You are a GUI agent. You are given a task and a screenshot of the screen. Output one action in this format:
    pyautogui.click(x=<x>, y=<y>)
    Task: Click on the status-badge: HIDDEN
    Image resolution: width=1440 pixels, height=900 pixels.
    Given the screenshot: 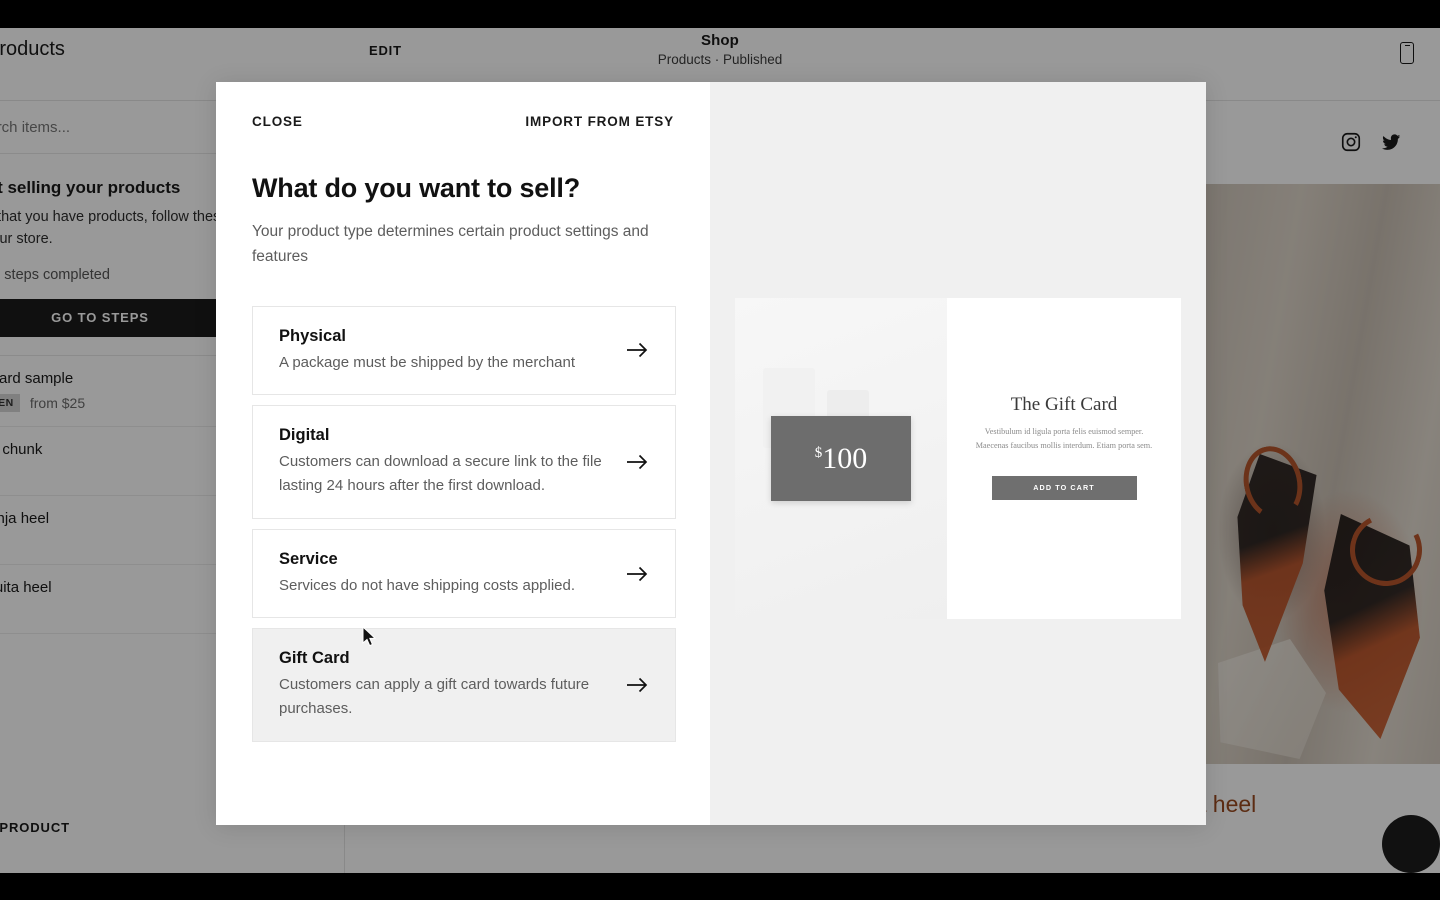 What is the action you would take?
    pyautogui.click(x=10, y=402)
    